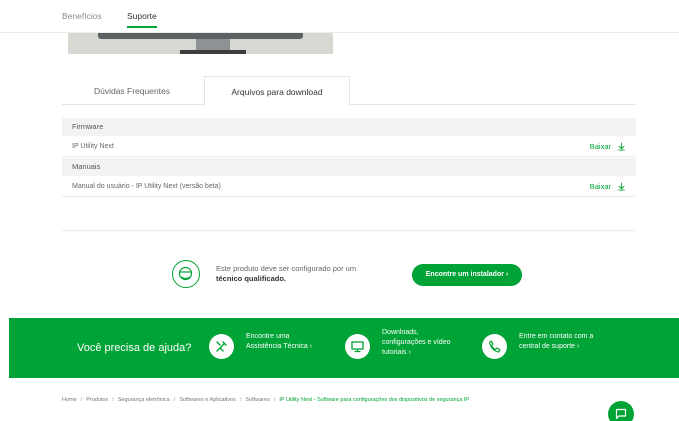  I want to click on help-item-line: Entre em contato com a, so click(556, 336).